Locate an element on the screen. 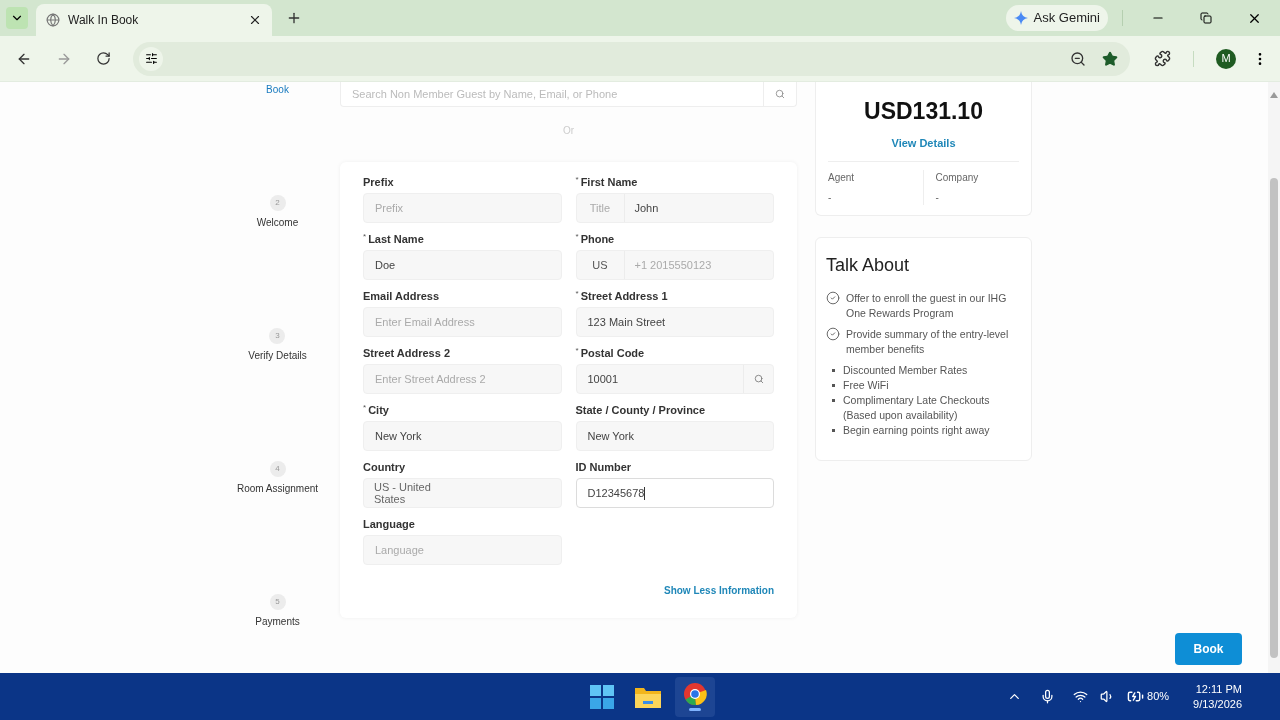  globe-icon is located at coordinates (53, 20).